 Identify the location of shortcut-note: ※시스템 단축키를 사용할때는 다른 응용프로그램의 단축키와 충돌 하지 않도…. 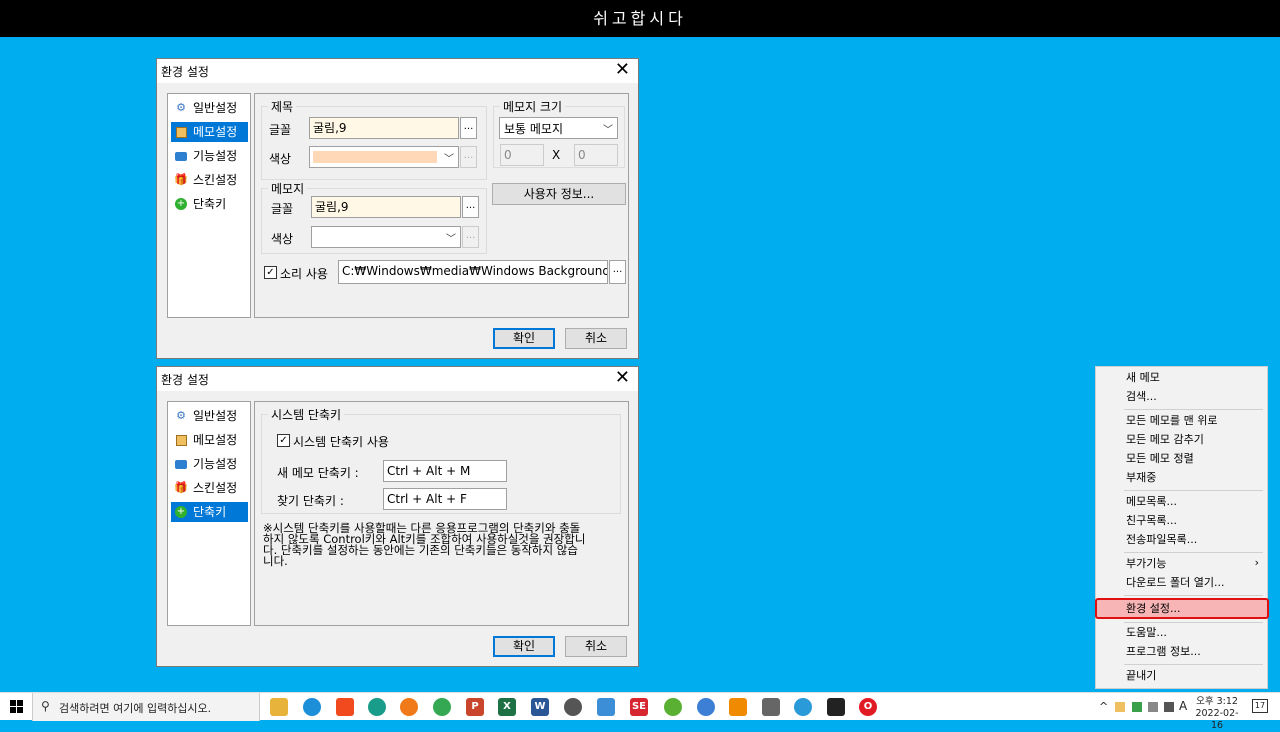
(424, 545).